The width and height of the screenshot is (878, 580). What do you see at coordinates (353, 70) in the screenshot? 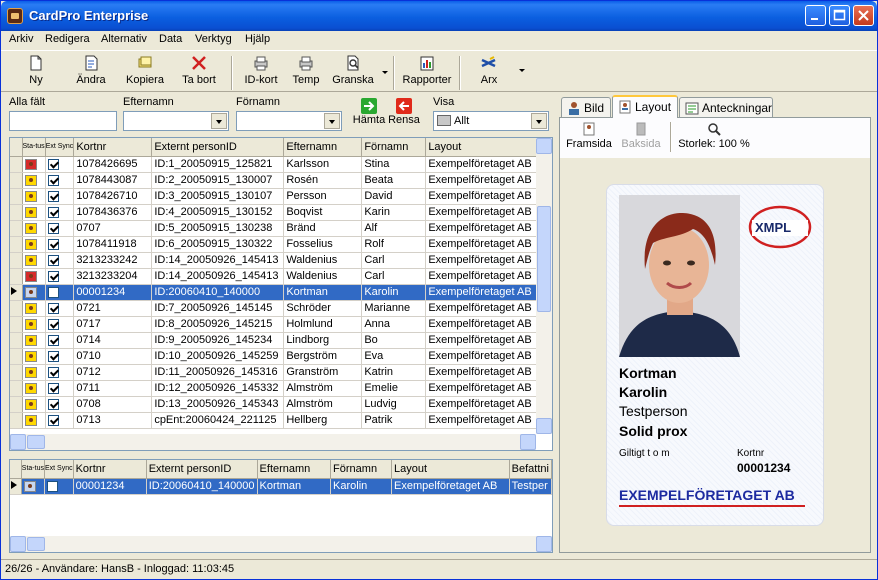
I see `preview-button: Granska` at bounding box center [353, 70].